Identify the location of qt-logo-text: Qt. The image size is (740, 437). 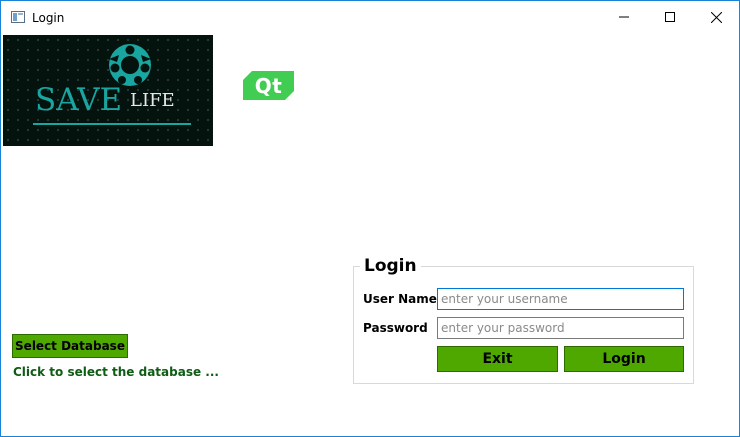
(268, 85).